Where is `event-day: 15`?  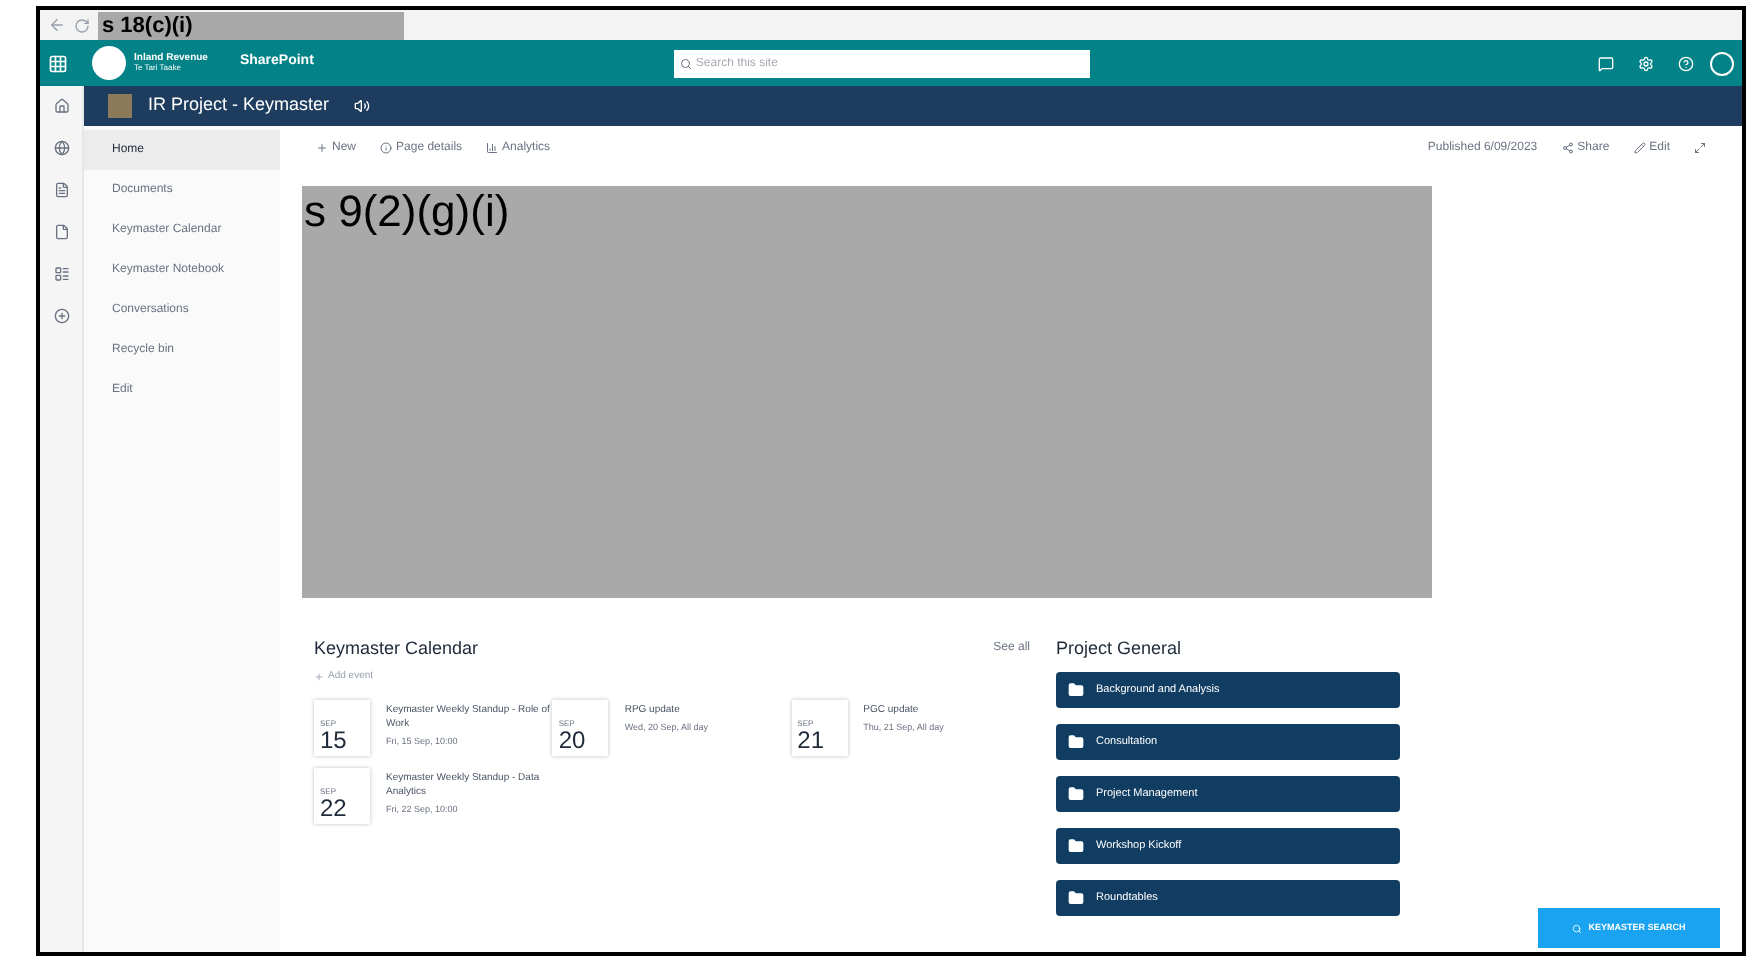
event-day: 15 is located at coordinates (345, 740).